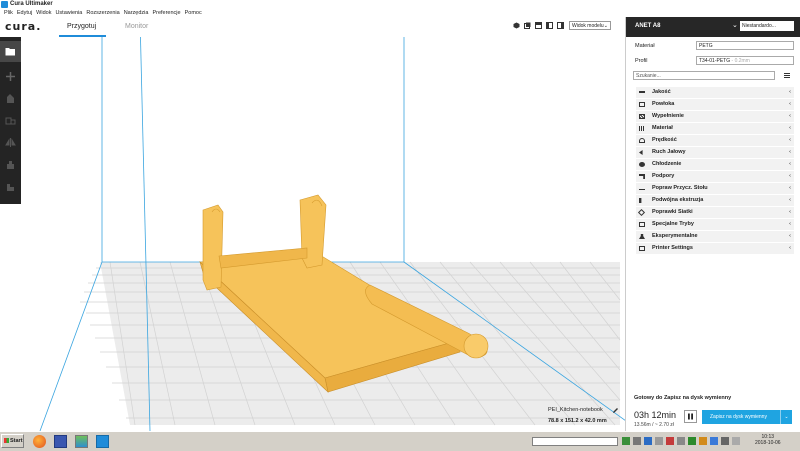 The width and height of the screenshot is (800, 451). I want to click on save-icon, so click(60, 441).